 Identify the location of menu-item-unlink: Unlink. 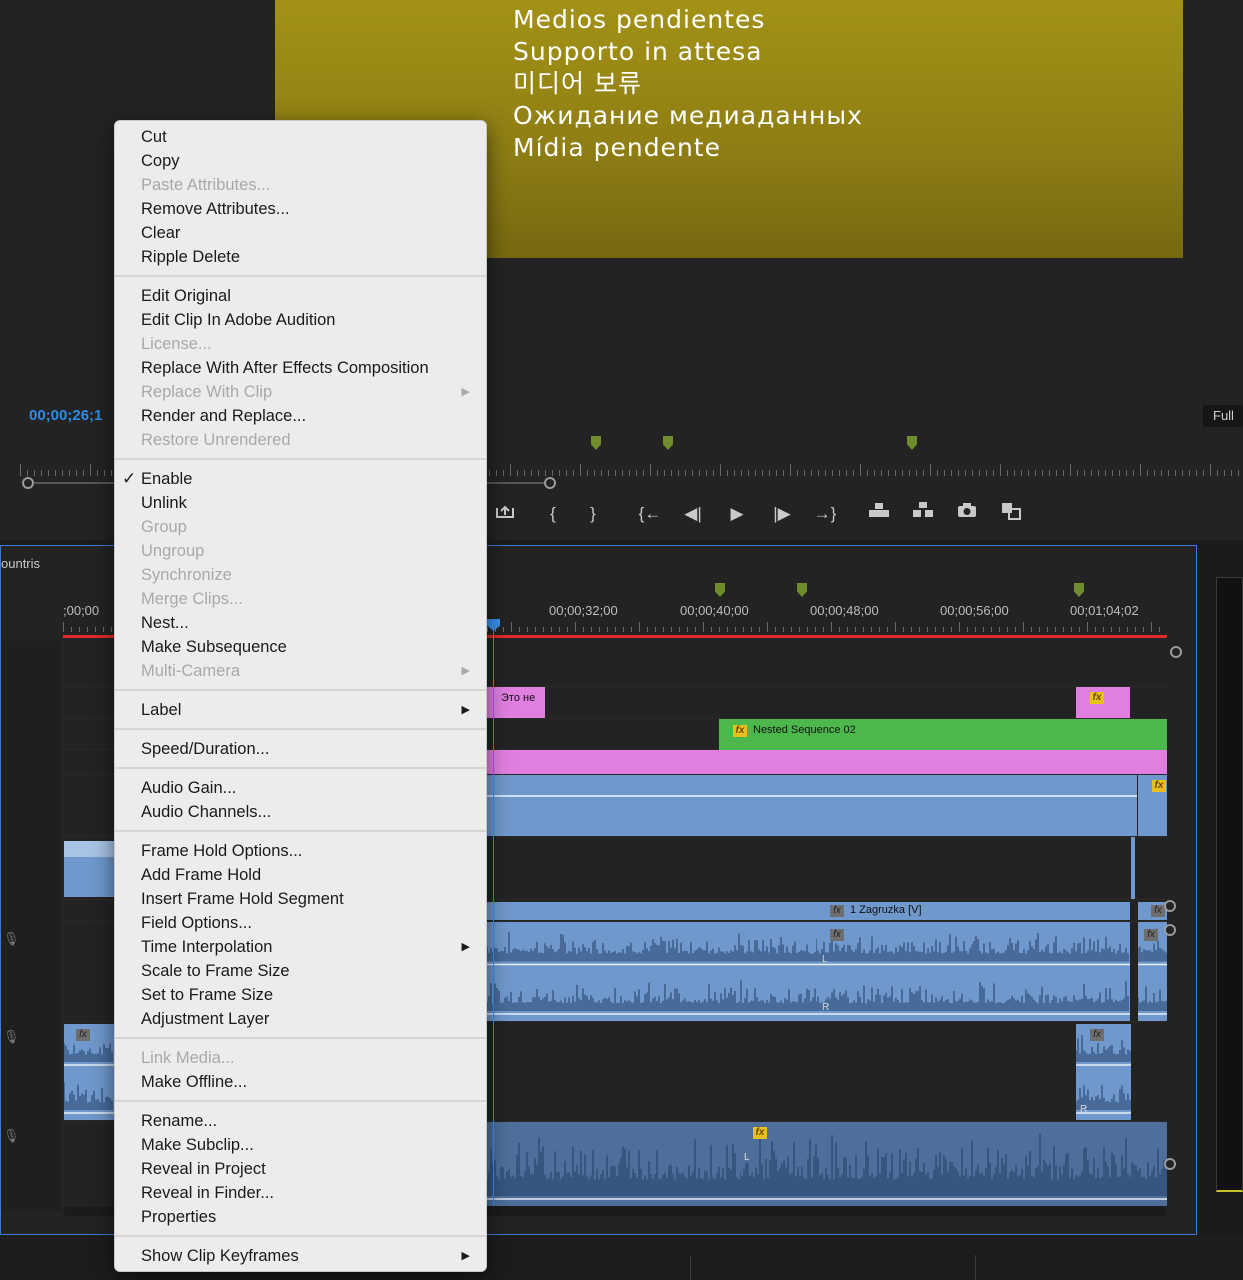
(300, 503).